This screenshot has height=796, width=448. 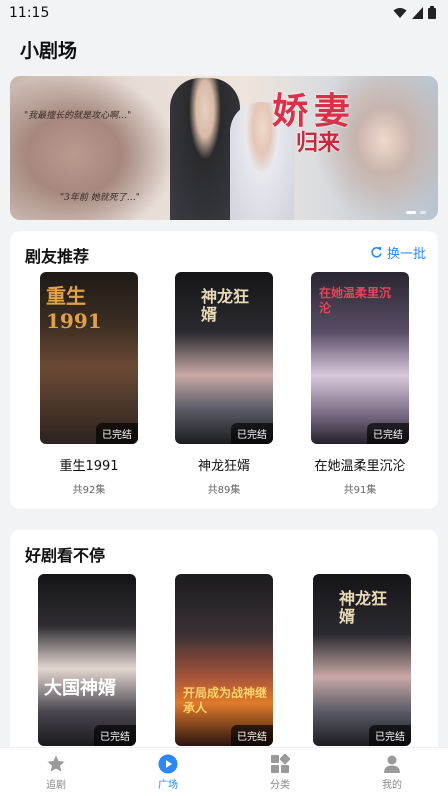 I want to click on refresh-icon, so click(x=376, y=252).